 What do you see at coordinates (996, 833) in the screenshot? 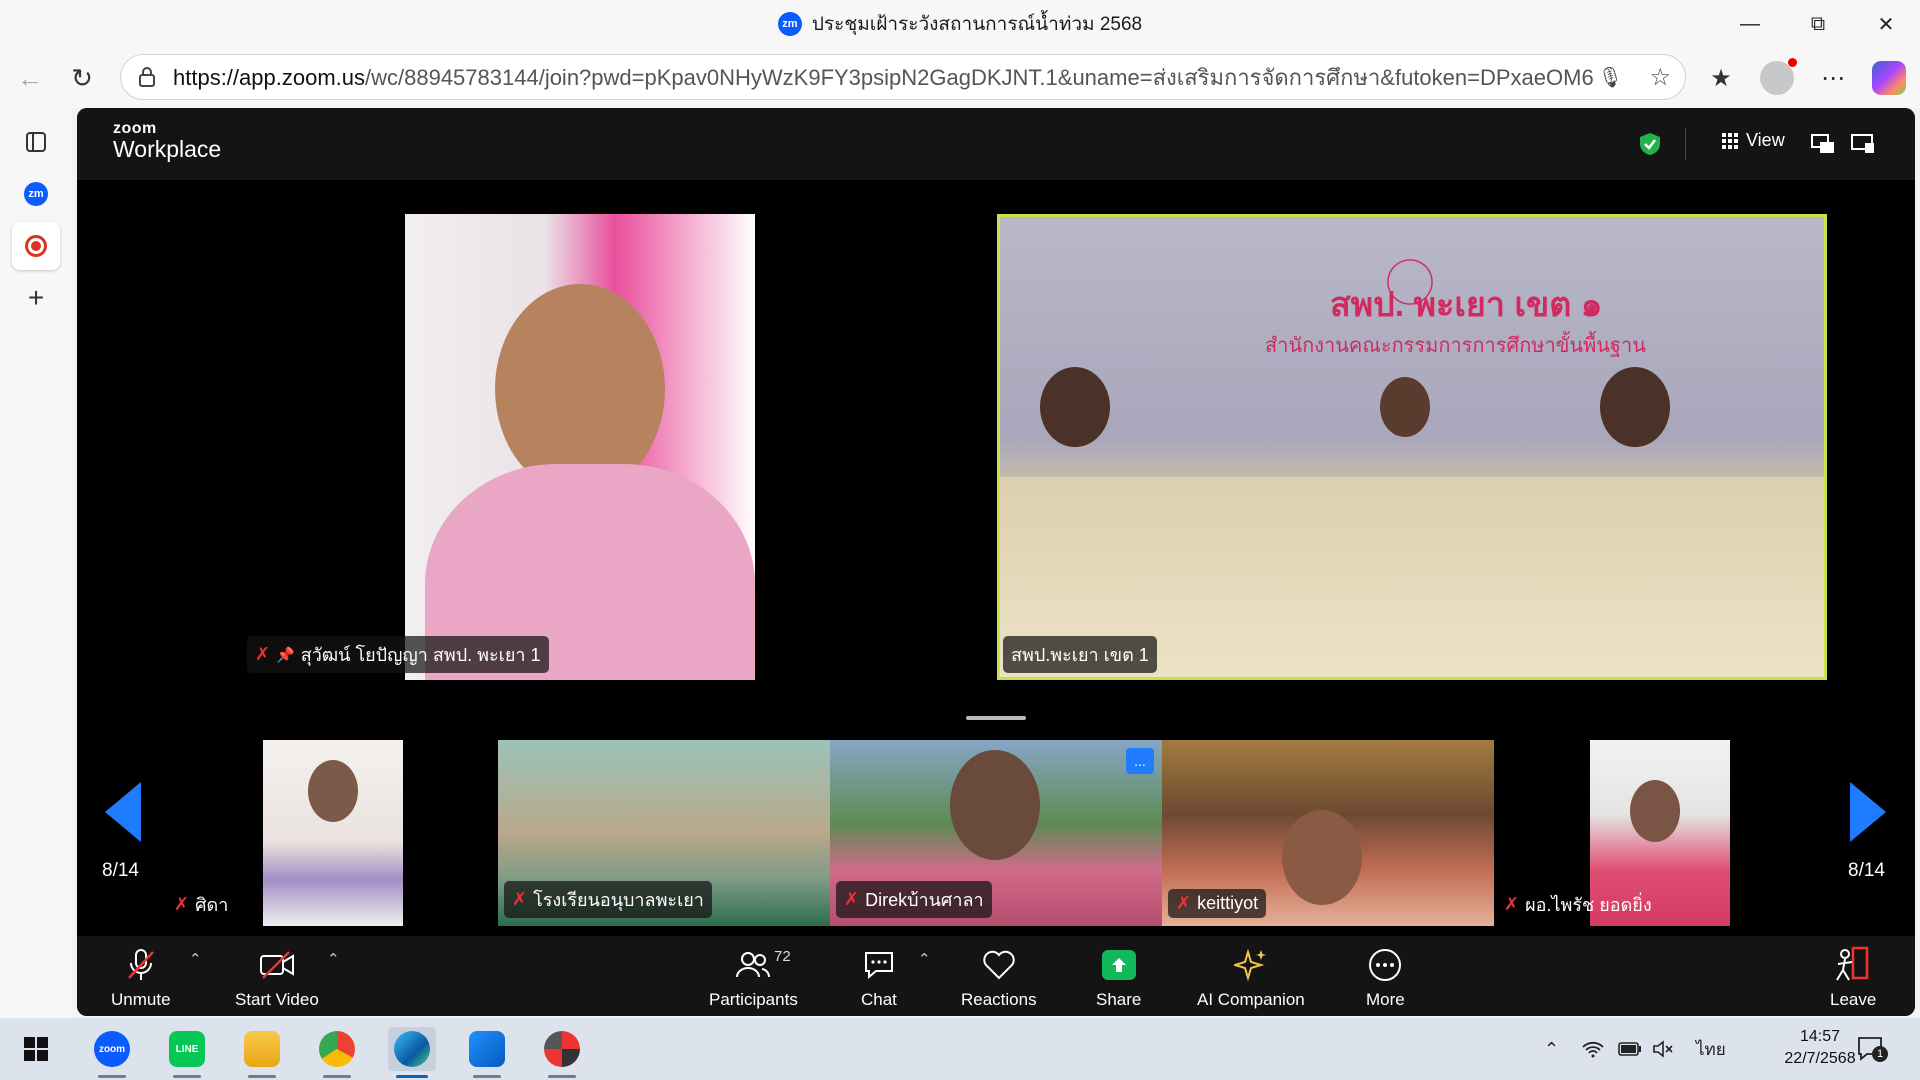
I see `video-tile-strip-3: ... ✗ Direkบ้านศาลา` at bounding box center [996, 833].